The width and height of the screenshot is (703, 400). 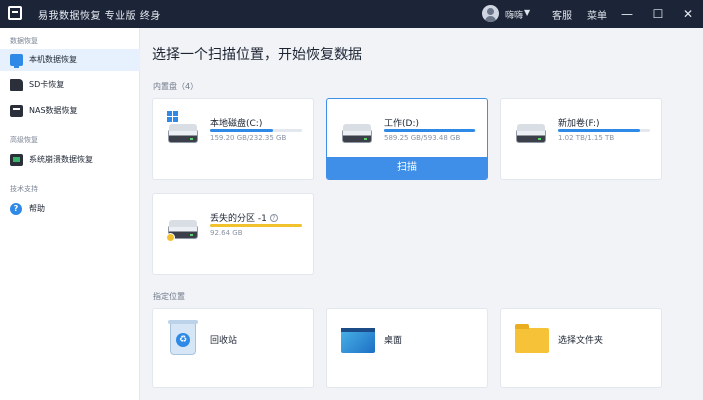 What do you see at coordinates (24, 189) in the screenshot?
I see `sidebar-section-support: 技术支持` at bounding box center [24, 189].